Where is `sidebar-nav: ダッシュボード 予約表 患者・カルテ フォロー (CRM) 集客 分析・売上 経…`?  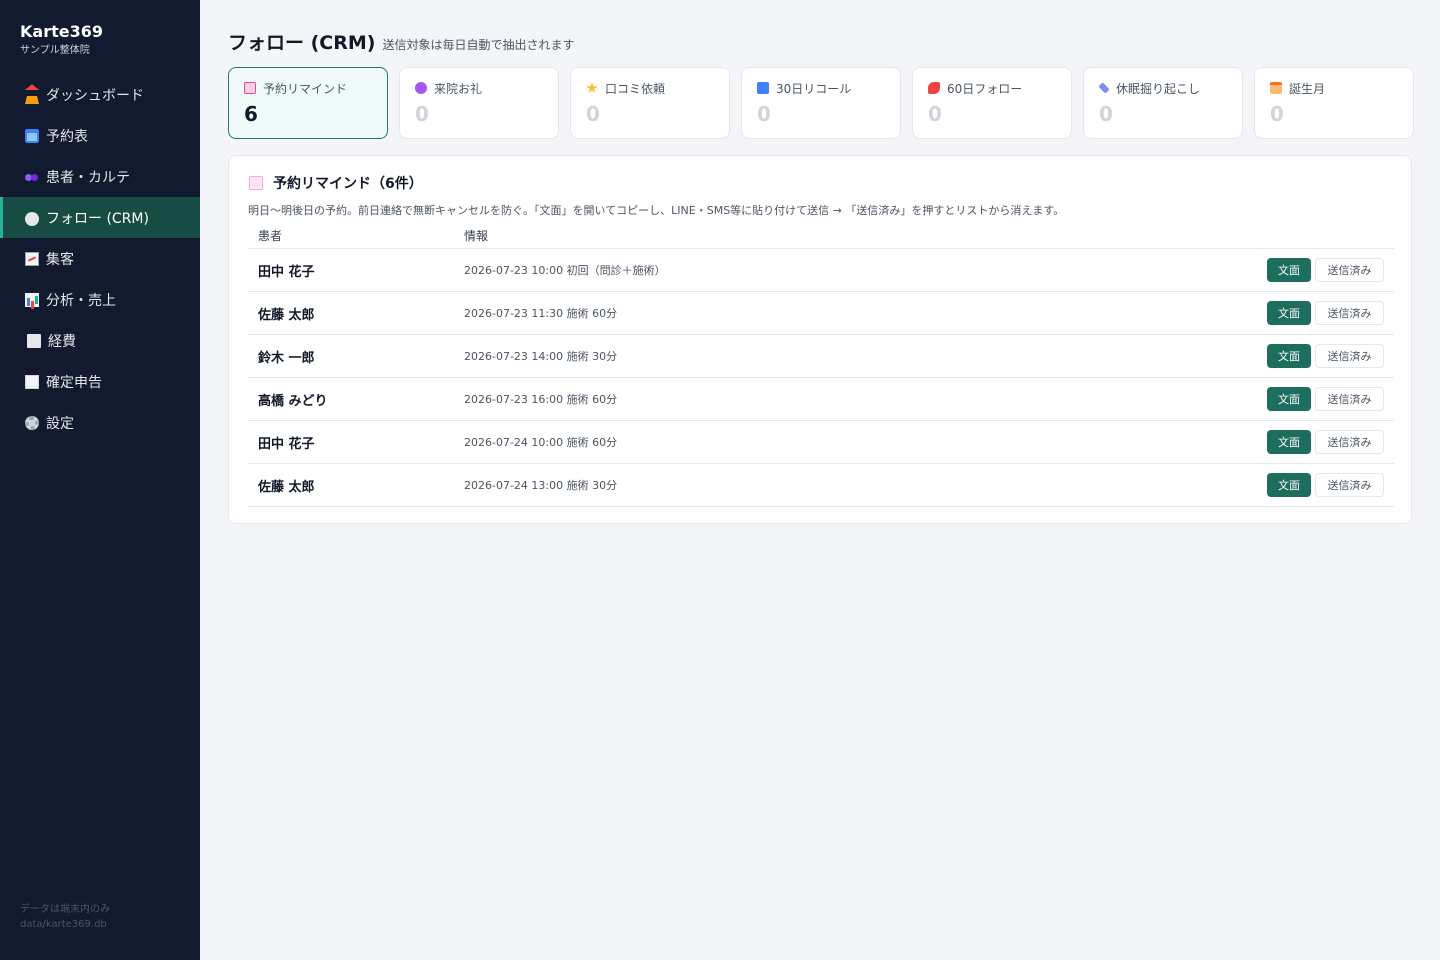 sidebar-nav: ダッシュボード 予約表 患者・カルテ フォロー (CRM) 集客 分析・売上 経… is located at coordinates (100, 258).